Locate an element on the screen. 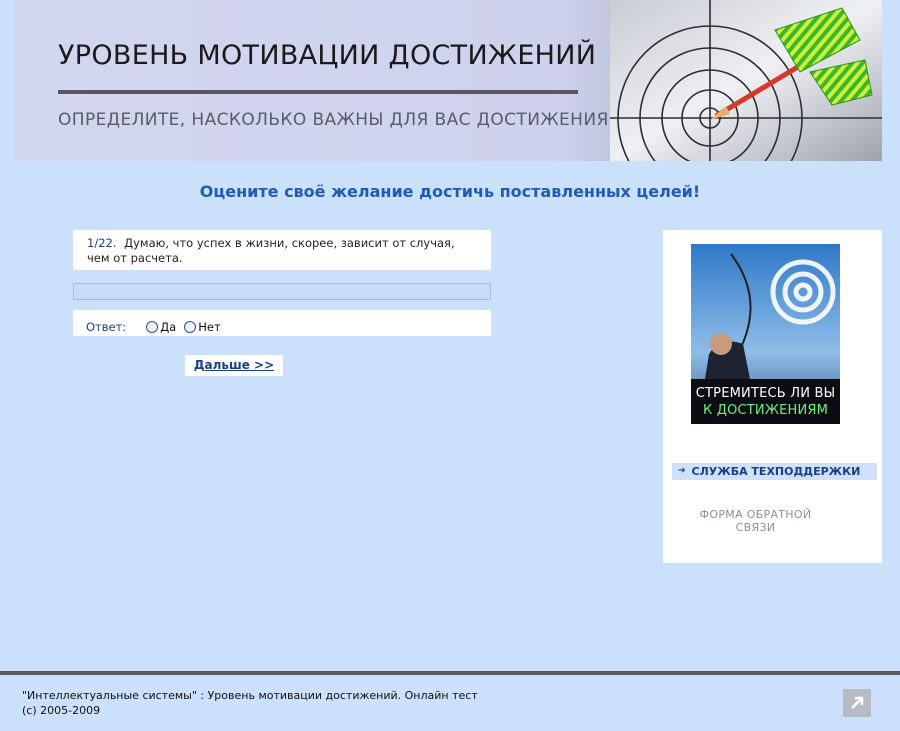  arrow-up-right-icon is located at coordinates (857, 702).